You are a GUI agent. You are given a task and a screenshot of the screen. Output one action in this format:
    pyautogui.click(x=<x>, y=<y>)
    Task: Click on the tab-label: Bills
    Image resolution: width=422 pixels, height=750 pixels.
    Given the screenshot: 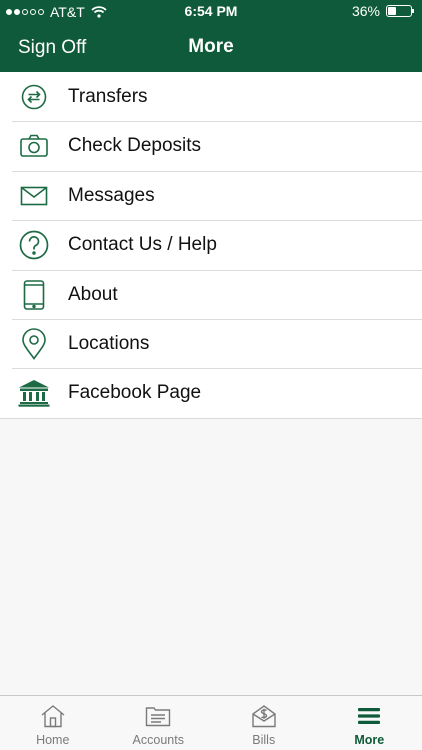 What is the action you would take?
    pyautogui.click(x=264, y=740)
    